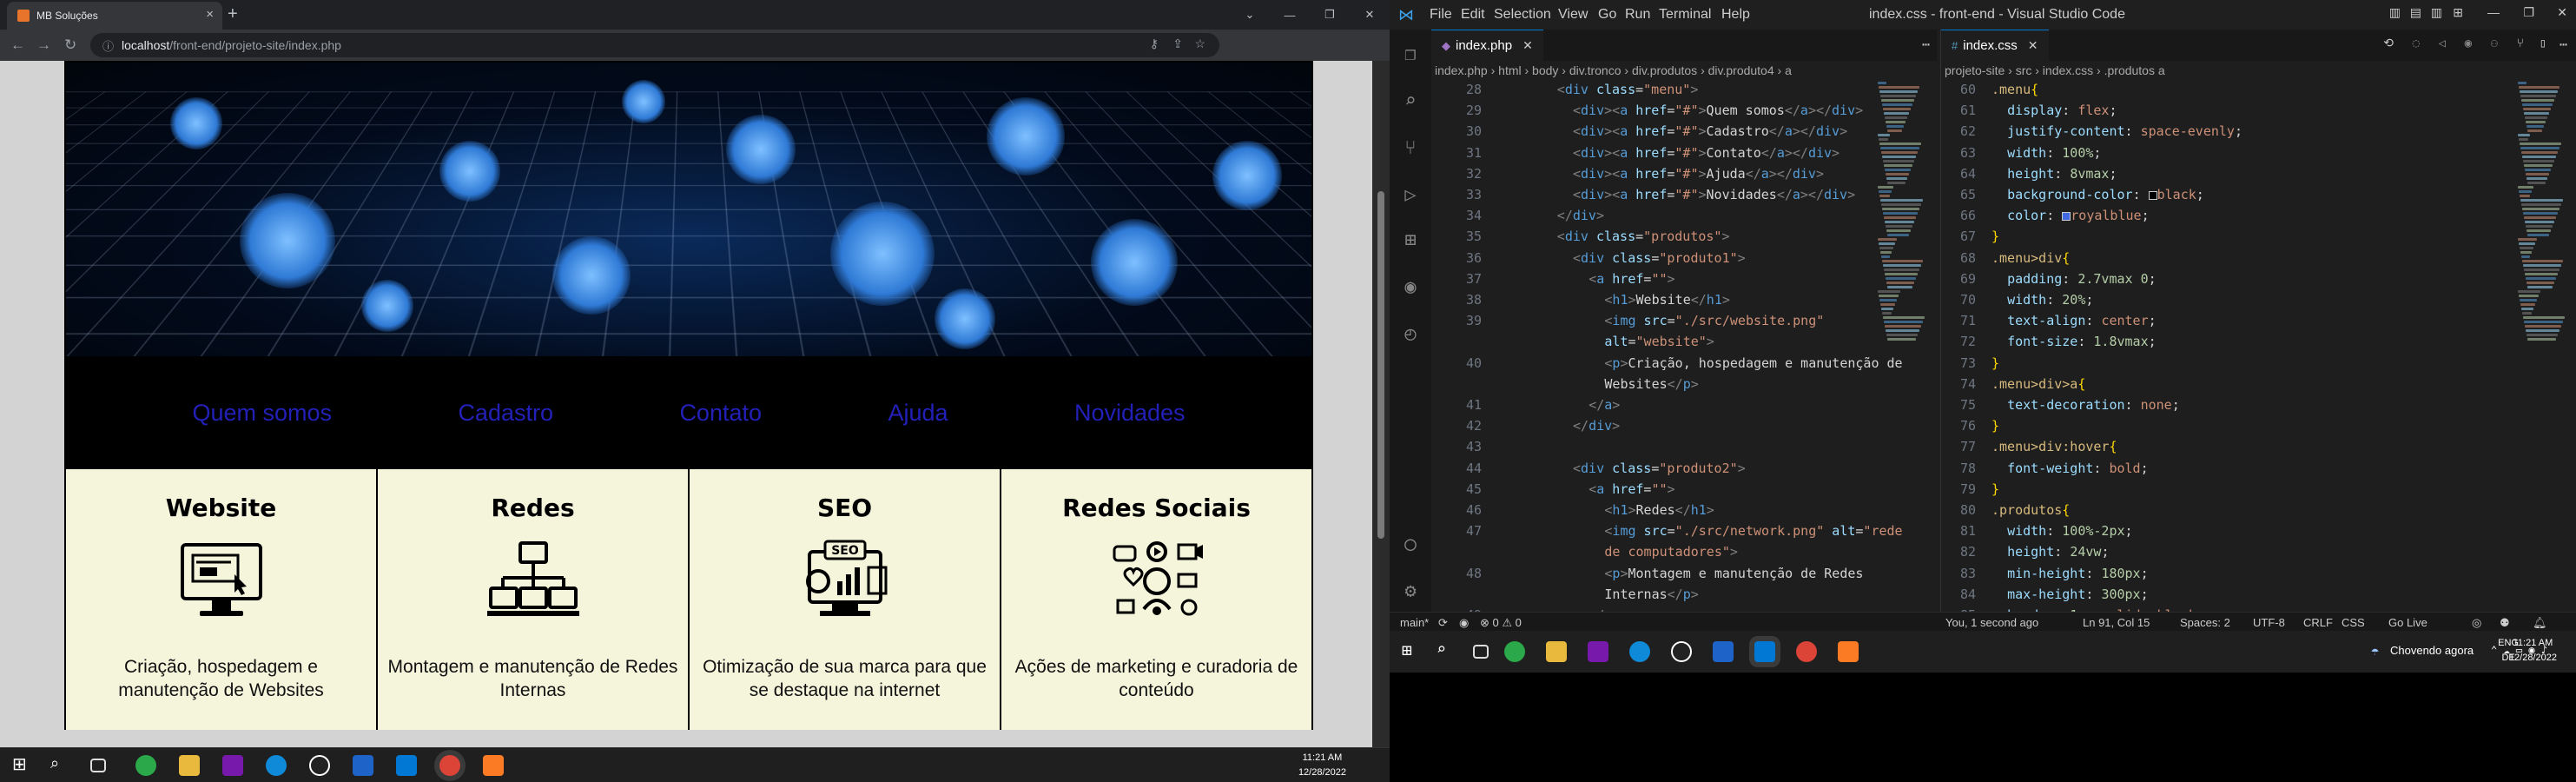 The height and width of the screenshot is (782, 2576). What do you see at coordinates (1443, 623) in the screenshot?
I see `sync-icon: ⟳` at bounding box center [1443, 623].